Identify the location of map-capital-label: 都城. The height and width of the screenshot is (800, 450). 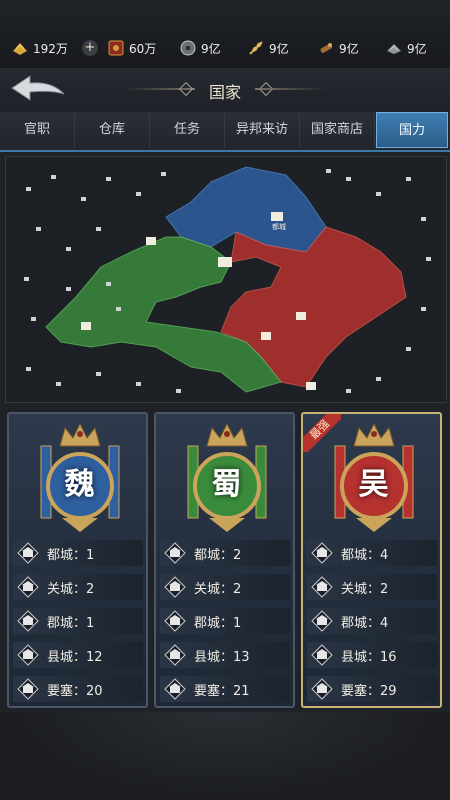
(279, 227).